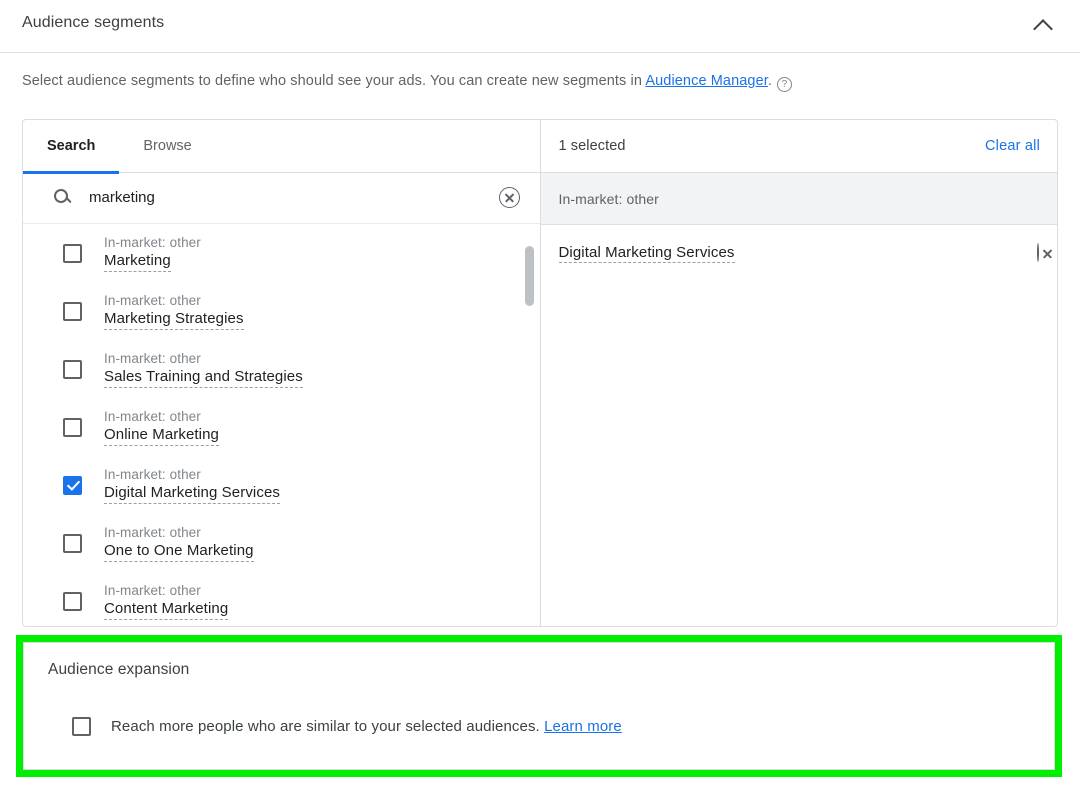  I want to click on tab-bar: Search Browse, so click(281, 147).